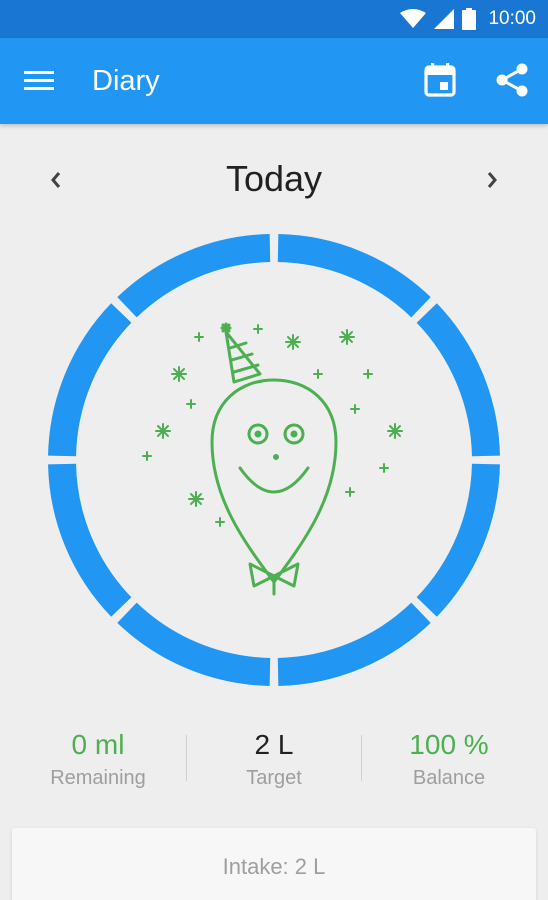  I want to click on remaining-stat: 0 ml Remaining, so click(98, 757).